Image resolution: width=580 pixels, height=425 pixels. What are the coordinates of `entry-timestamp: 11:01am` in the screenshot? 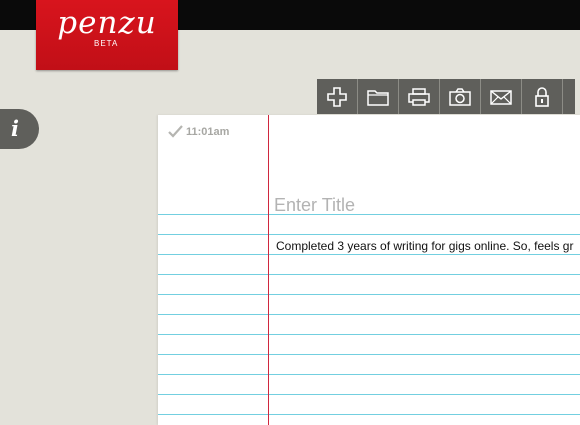 It's located at (198, 131).